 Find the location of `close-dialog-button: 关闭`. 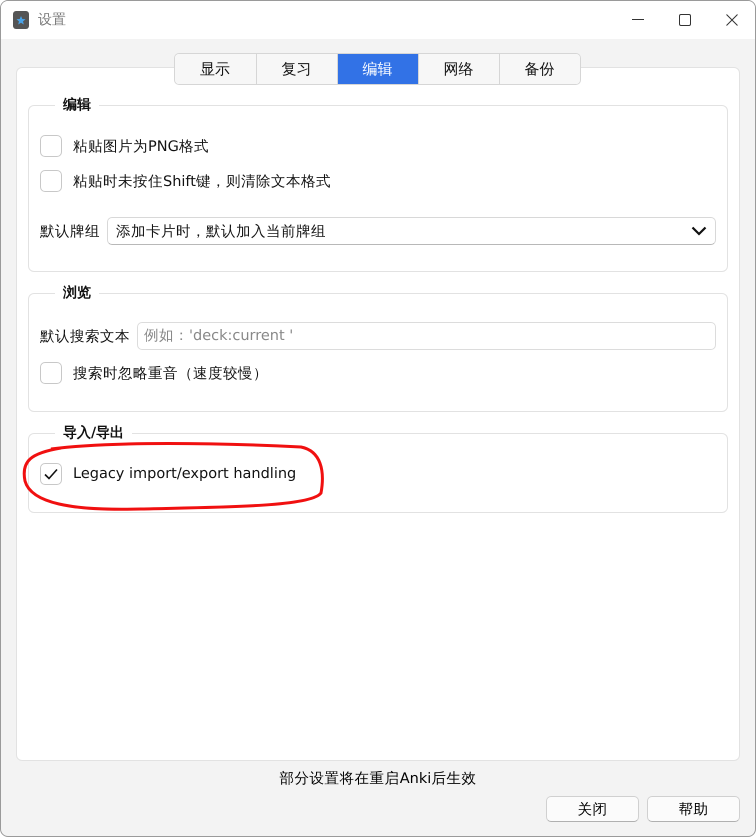

close-dialog-button: 关闭 is located at coordinates (592, 809).